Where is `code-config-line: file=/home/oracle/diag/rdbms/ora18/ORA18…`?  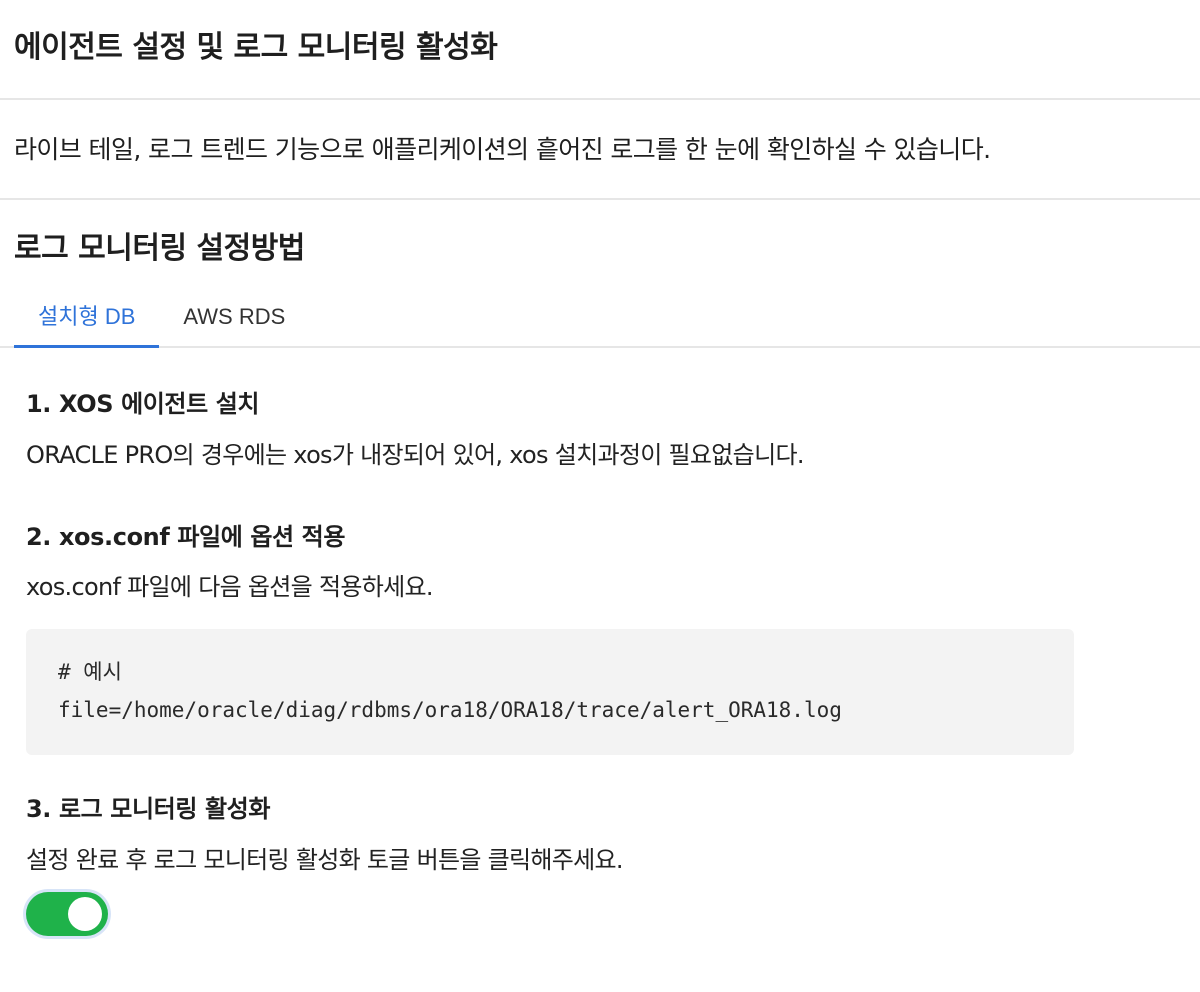 code-config-line: file=/home/oracle/diag/rdbms/ora18/ORA18… is located at coordinates (450, 710).